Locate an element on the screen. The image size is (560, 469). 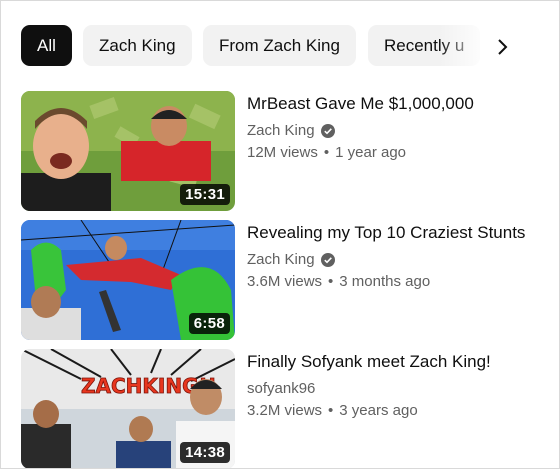
upload-age: 3 months ago is located at coordinates (385, 281).